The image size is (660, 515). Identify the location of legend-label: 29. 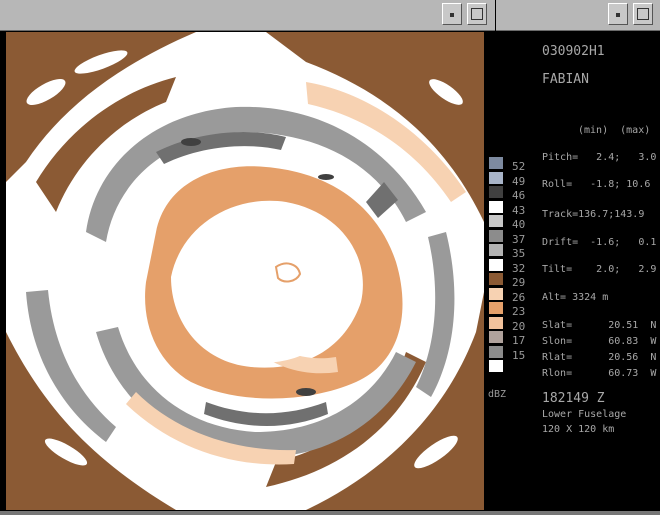
(519, 282).